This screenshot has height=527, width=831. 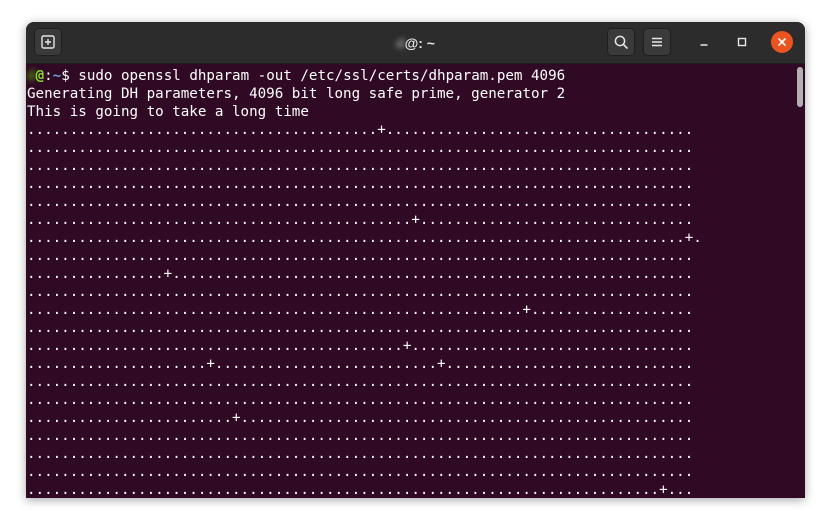 What do you see at coordinates (800, 281) in the screenshot?
I see `scrollbar` at bounding box center [800, 281].